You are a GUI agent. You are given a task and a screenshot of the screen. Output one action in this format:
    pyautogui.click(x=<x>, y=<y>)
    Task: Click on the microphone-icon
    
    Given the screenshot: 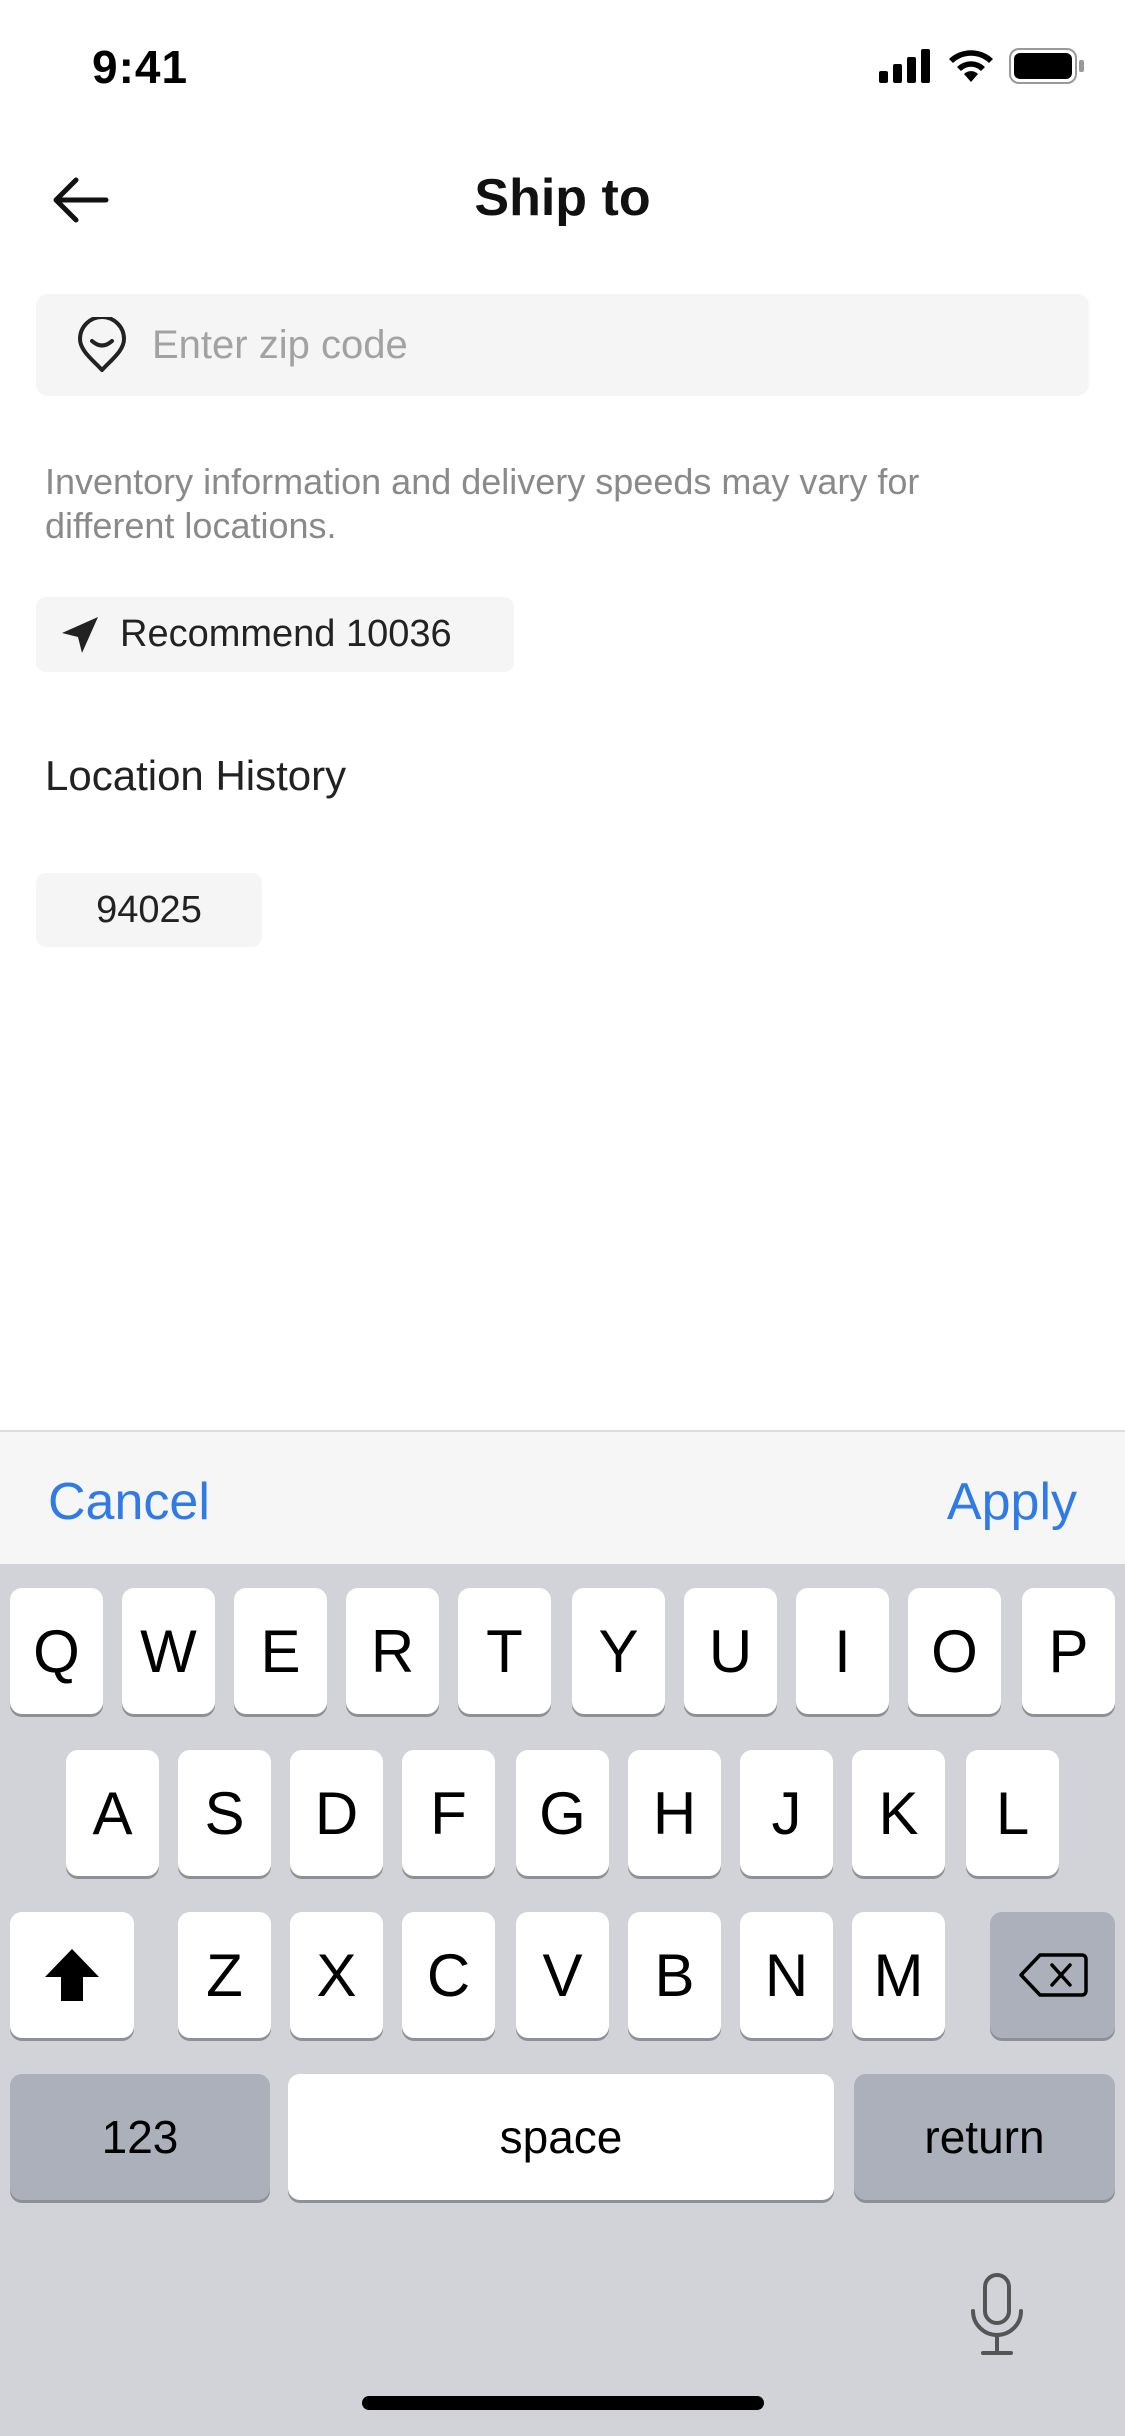 What is the action you would take?
    pyautogui.click(x=997, y=2315)
    